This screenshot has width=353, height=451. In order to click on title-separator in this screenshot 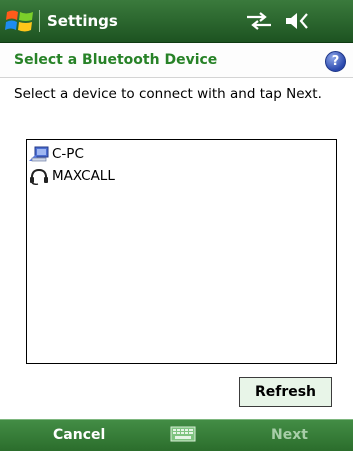, I will do `click(39, 21)`.